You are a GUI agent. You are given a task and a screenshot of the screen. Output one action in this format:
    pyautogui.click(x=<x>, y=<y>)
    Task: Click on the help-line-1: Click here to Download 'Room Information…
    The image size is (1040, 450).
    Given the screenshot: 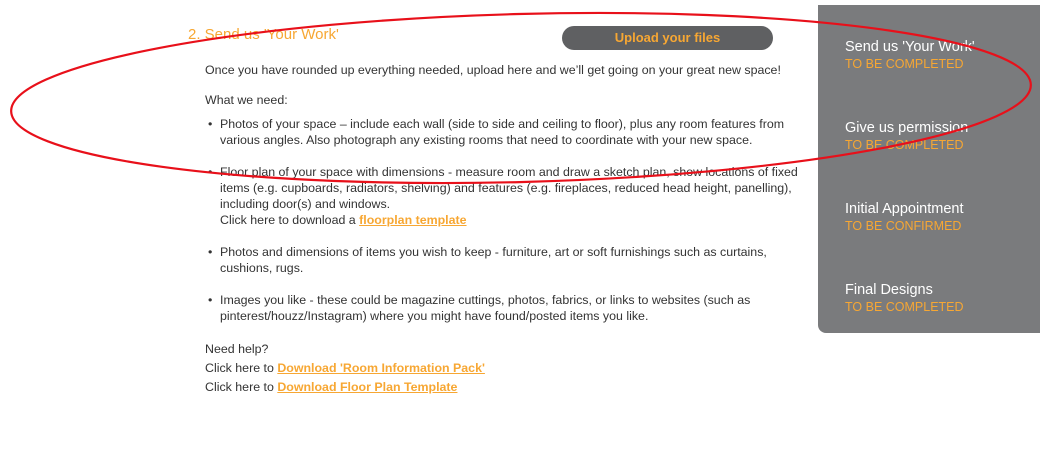 What is the action you would take?
    pyautogui.click(x=510, y=368)
    